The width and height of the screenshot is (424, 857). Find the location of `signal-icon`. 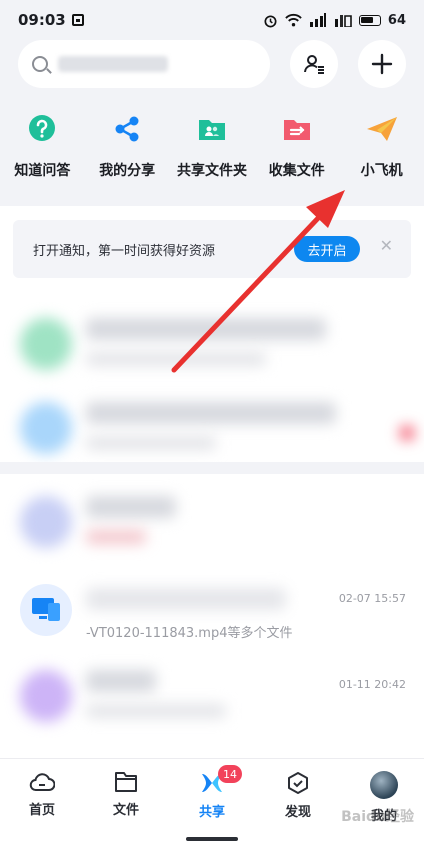

signal-icon is located at coordinates (317, 20).